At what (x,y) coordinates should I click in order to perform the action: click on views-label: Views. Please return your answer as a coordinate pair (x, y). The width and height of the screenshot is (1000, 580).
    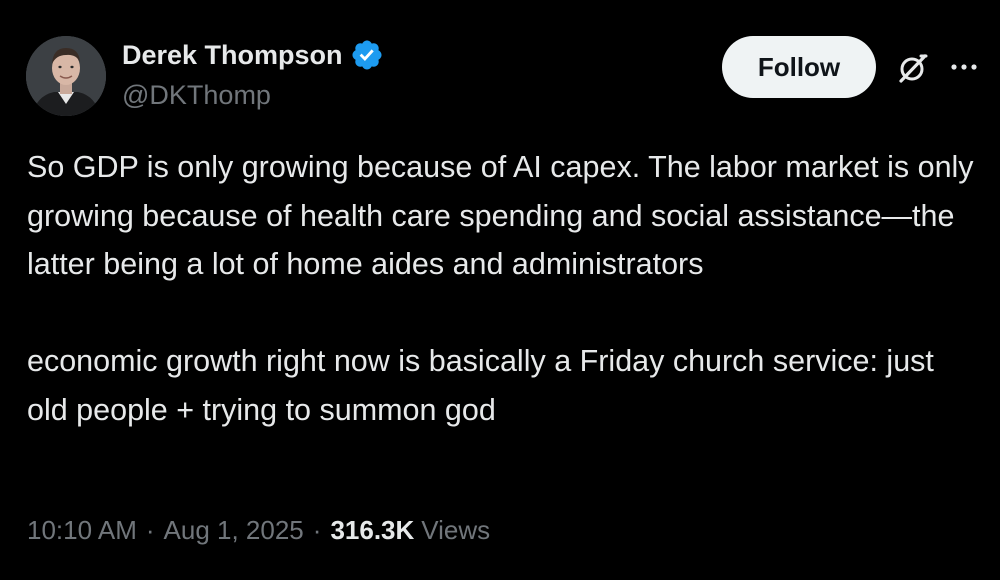
    Looking at the image, I should click on (456, 530).